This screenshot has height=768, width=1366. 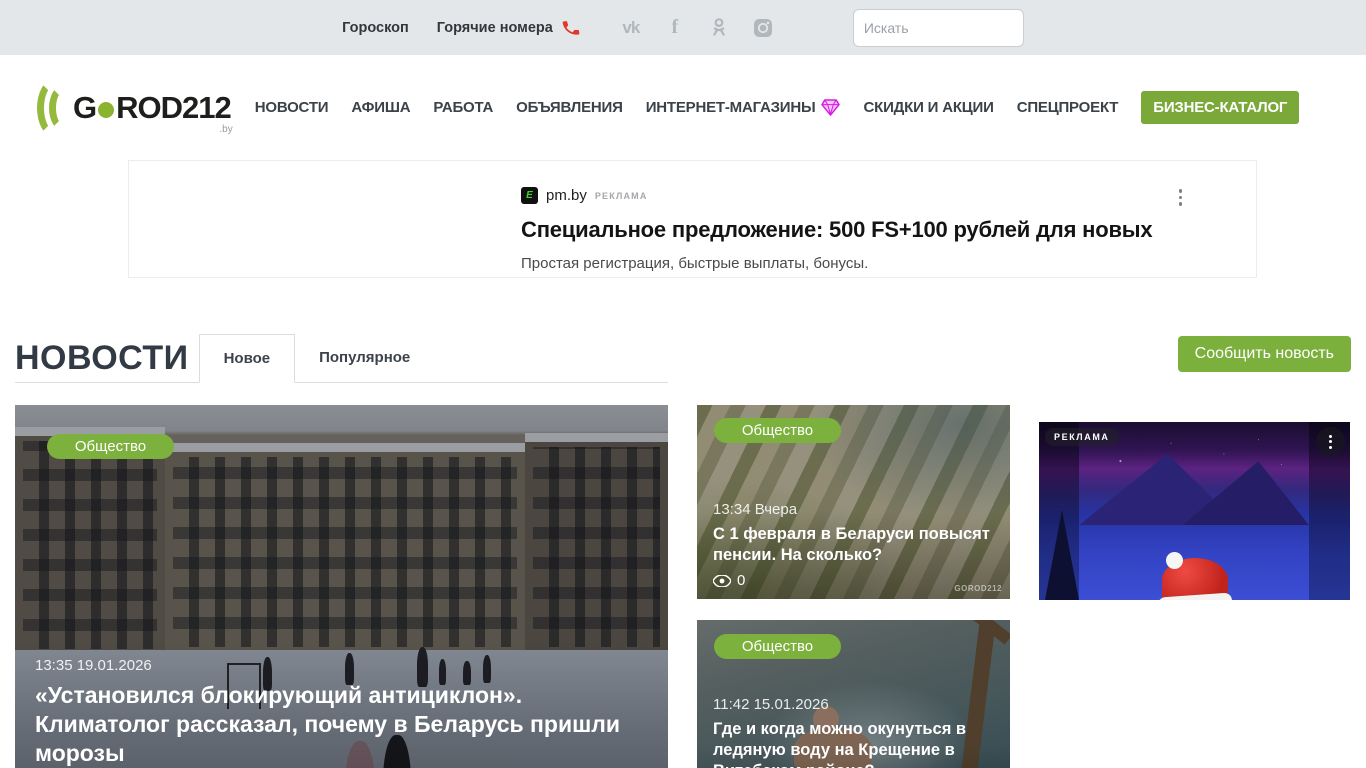 I want to click on article-timestamp: 13:34 Вчера, so click(x=755, y=509).